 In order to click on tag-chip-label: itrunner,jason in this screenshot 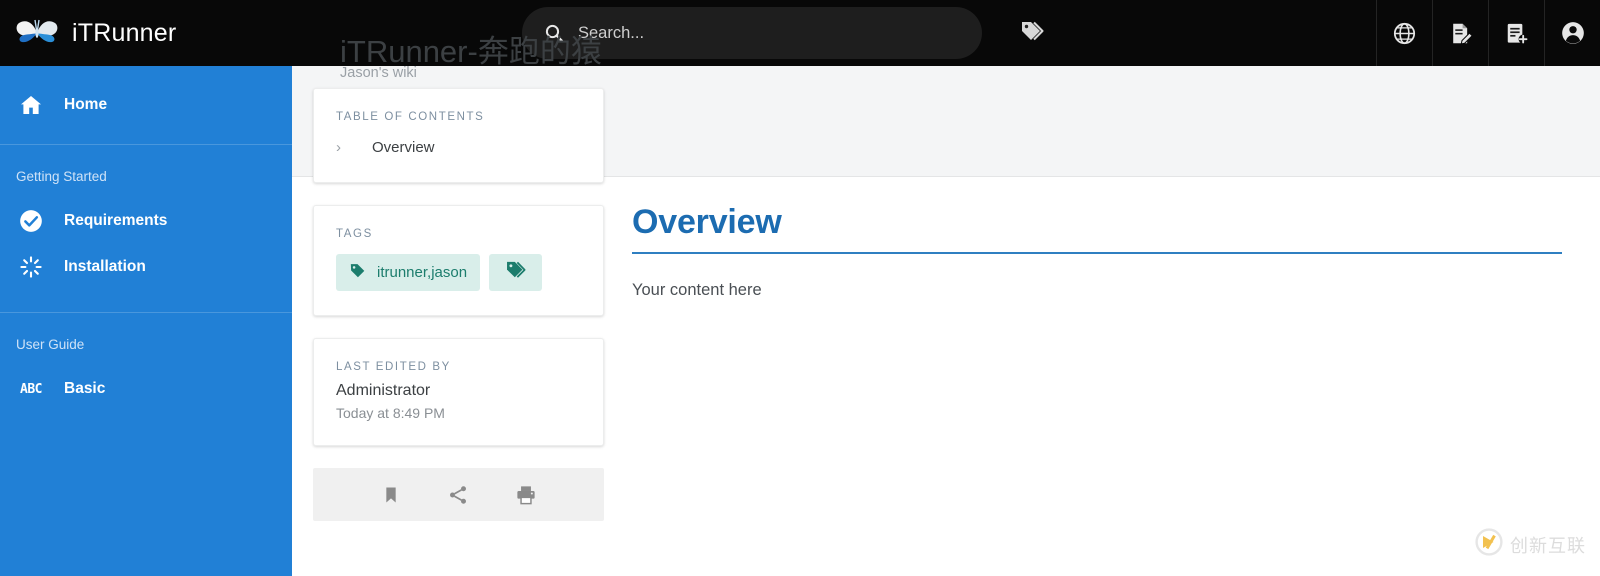, I will do `click(422, 272)`.